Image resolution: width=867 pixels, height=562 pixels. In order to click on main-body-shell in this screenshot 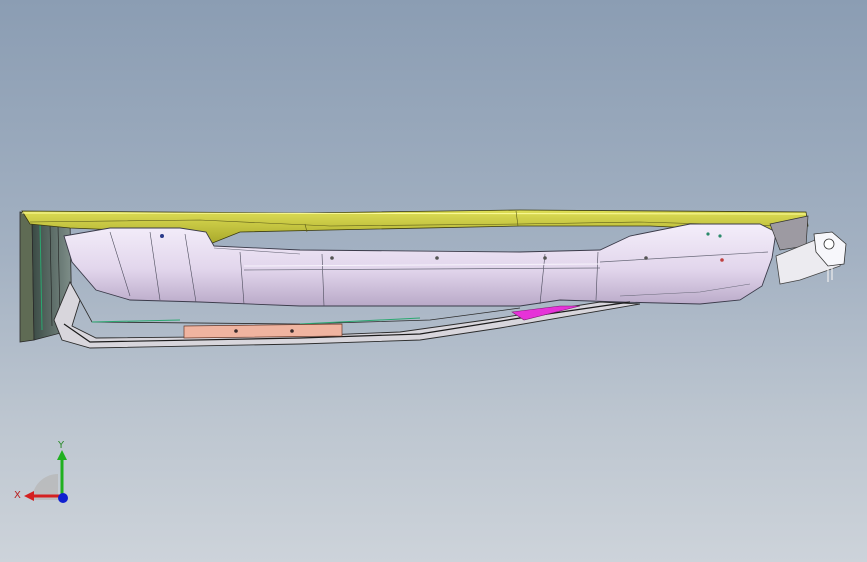, I will do `click(420, 265)`.